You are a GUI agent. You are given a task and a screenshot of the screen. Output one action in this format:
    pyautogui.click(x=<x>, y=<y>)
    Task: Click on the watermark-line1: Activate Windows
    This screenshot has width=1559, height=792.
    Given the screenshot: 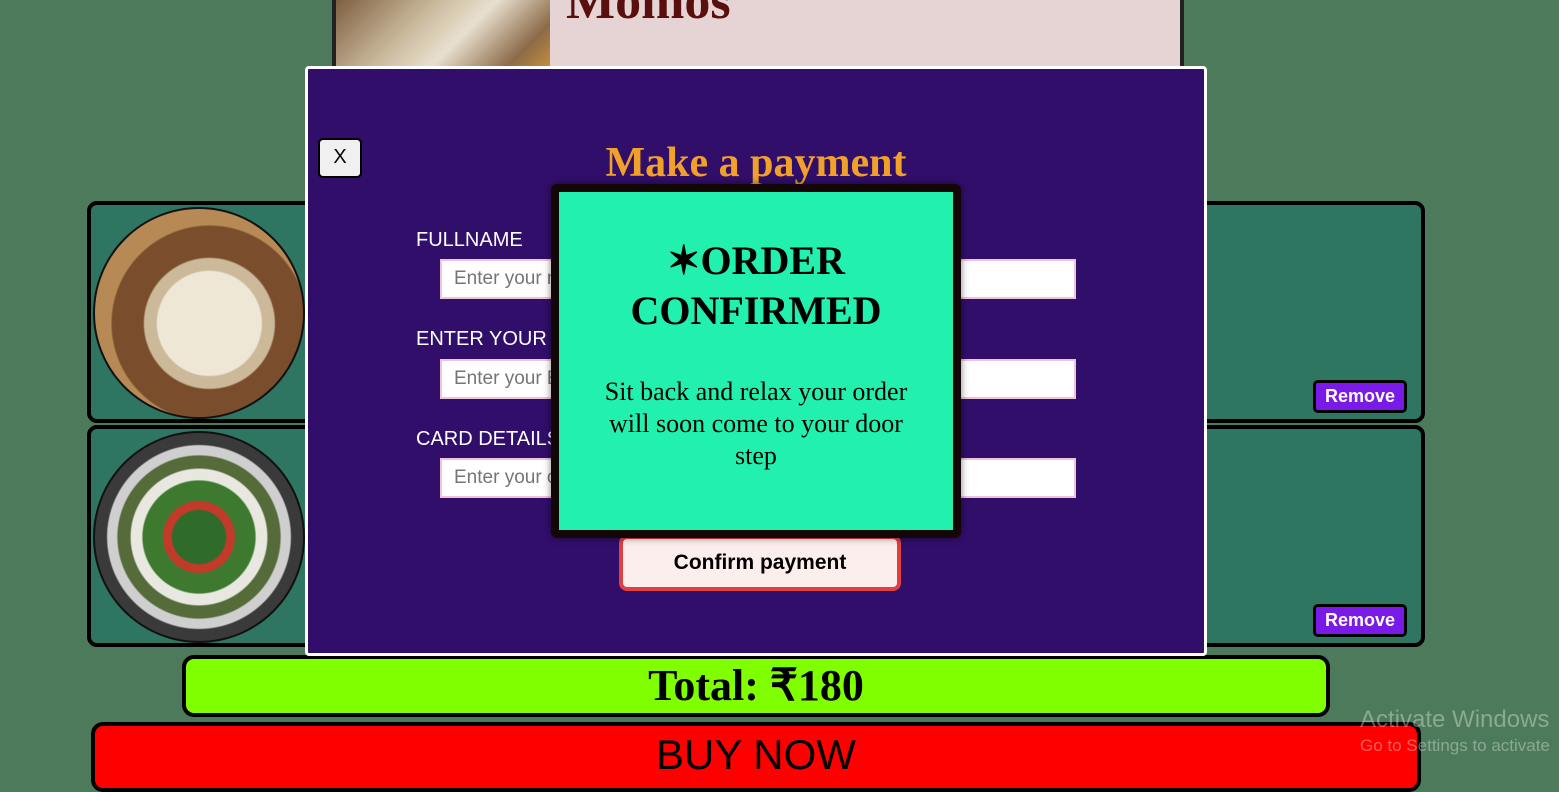 What is the action you would take?
    pyautogui.click(x=1455, y=719)
    